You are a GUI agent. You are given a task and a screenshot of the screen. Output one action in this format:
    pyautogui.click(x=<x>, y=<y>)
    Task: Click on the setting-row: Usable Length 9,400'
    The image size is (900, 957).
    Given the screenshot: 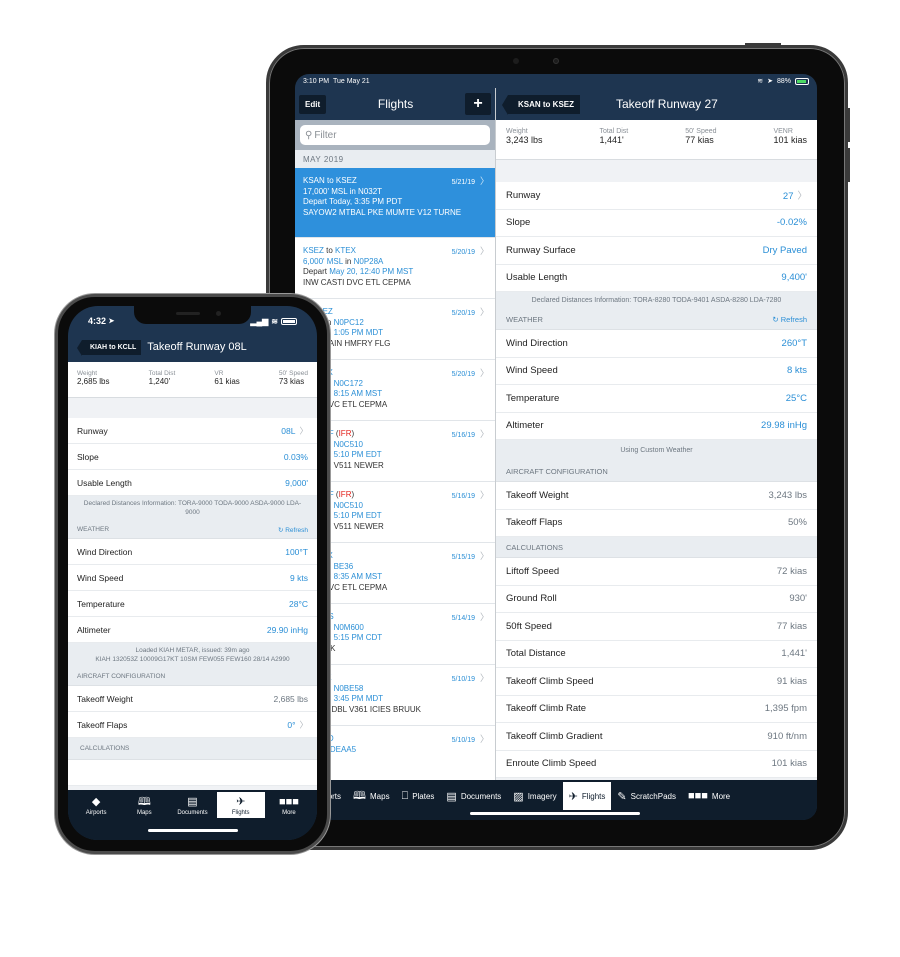 What is the action you would take?
    pyautogui.click(x=656, y=278)
    